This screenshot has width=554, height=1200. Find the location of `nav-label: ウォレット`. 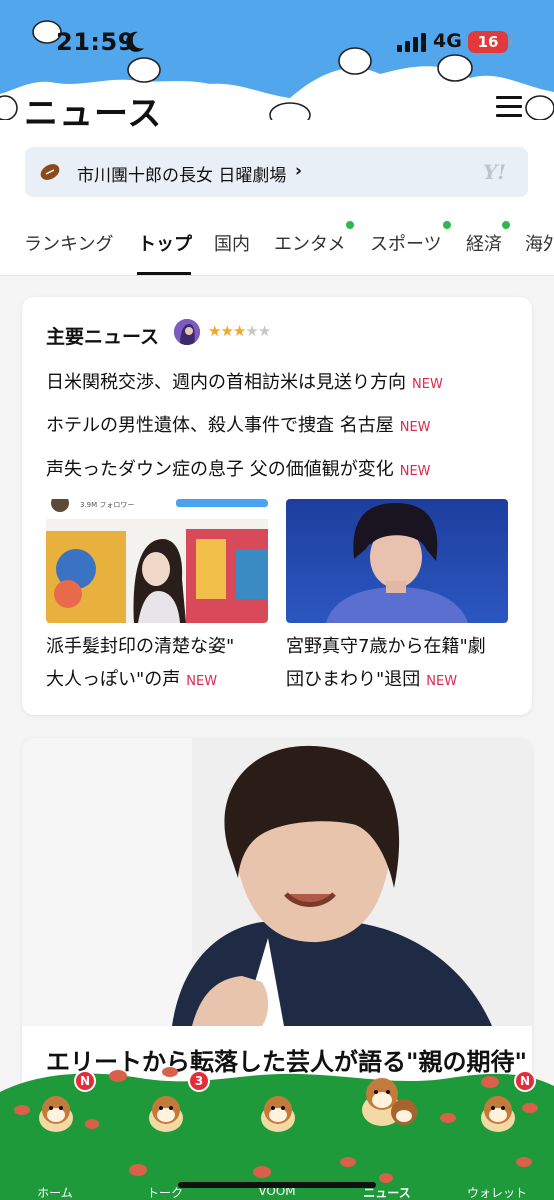

nav-label: ウォレット is located at coordinates (496, 1193).